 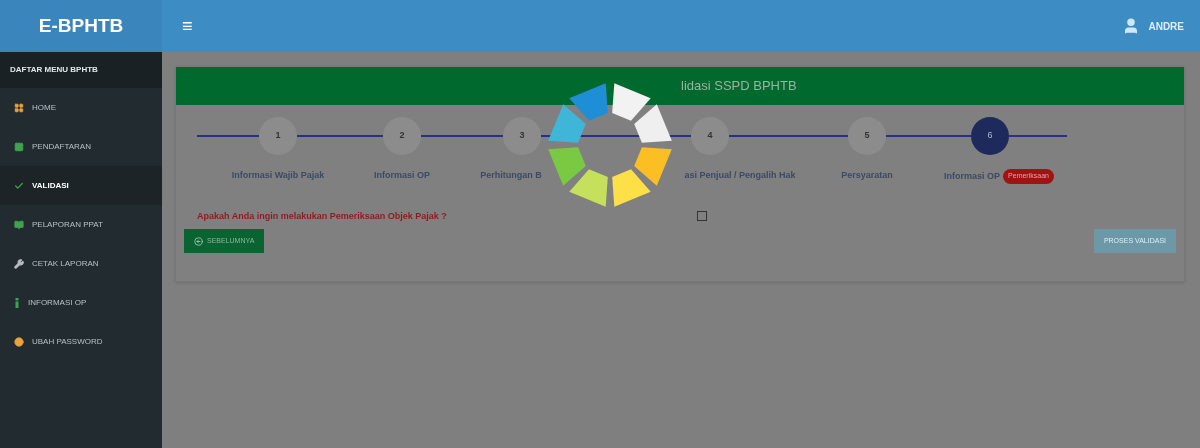 I want to click on sidebar-item: PELAPORAN PPAT, so click(x=81, y=224).